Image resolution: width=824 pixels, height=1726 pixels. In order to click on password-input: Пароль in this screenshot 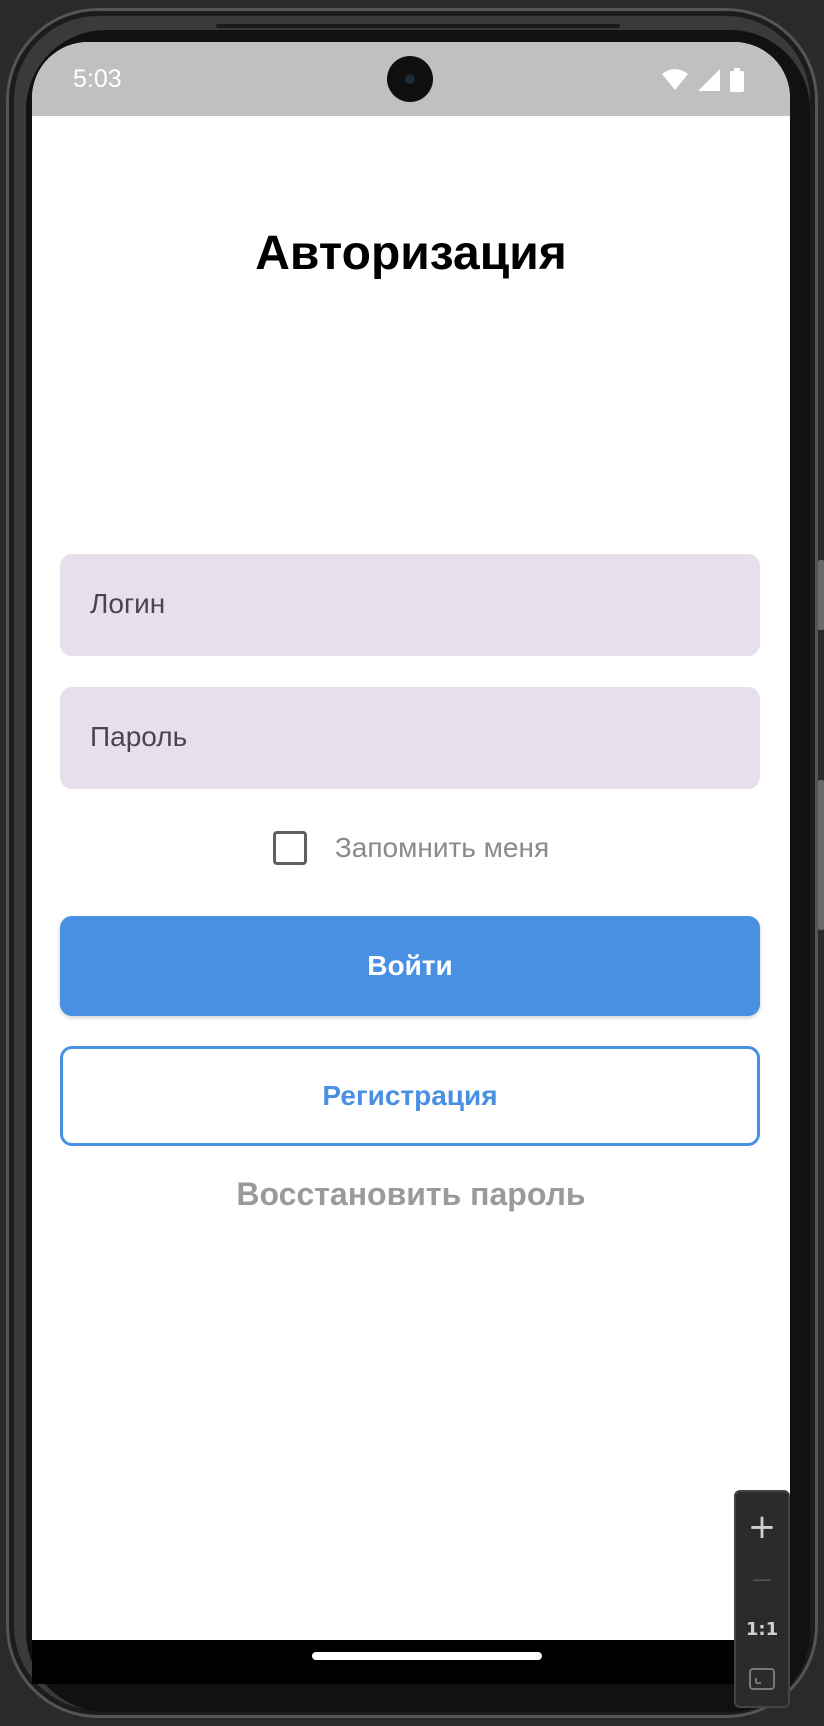, I will do `click(410, 738)`.